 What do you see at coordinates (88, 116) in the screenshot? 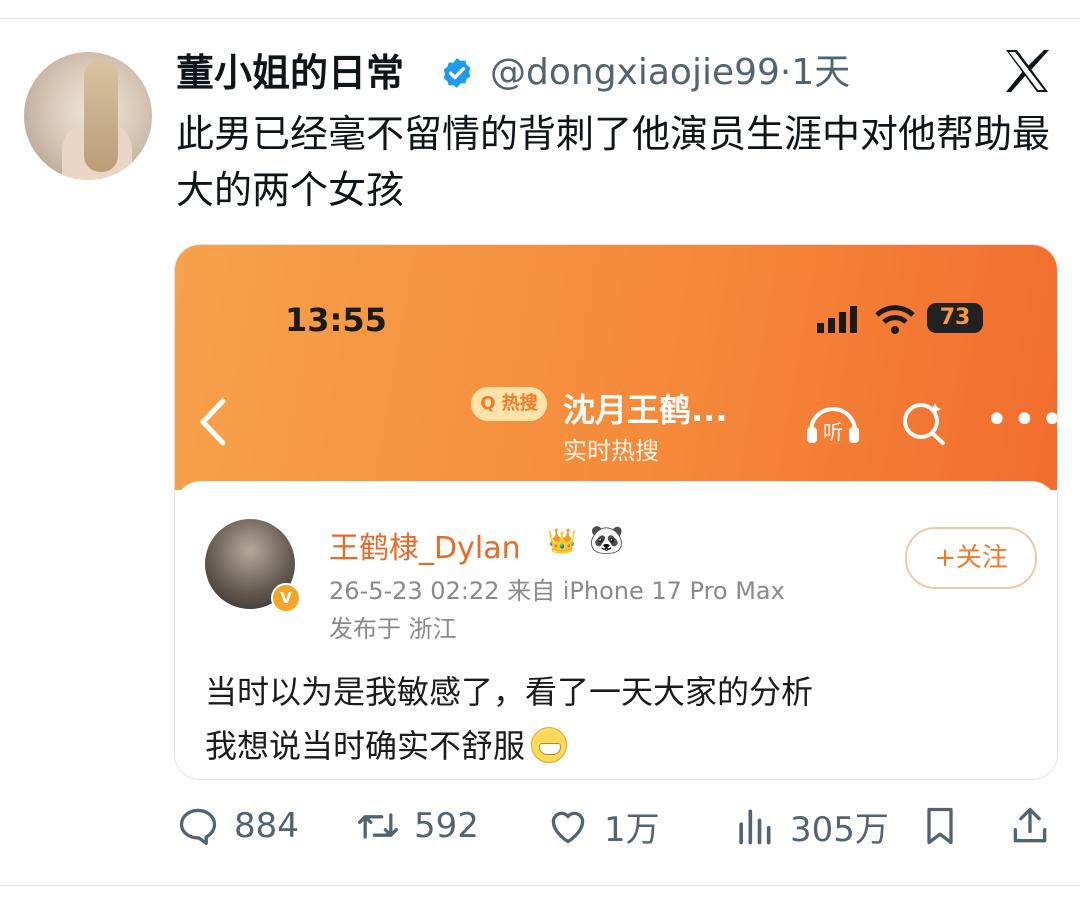
I see `author-avatar` at bounding box center [88, 116].